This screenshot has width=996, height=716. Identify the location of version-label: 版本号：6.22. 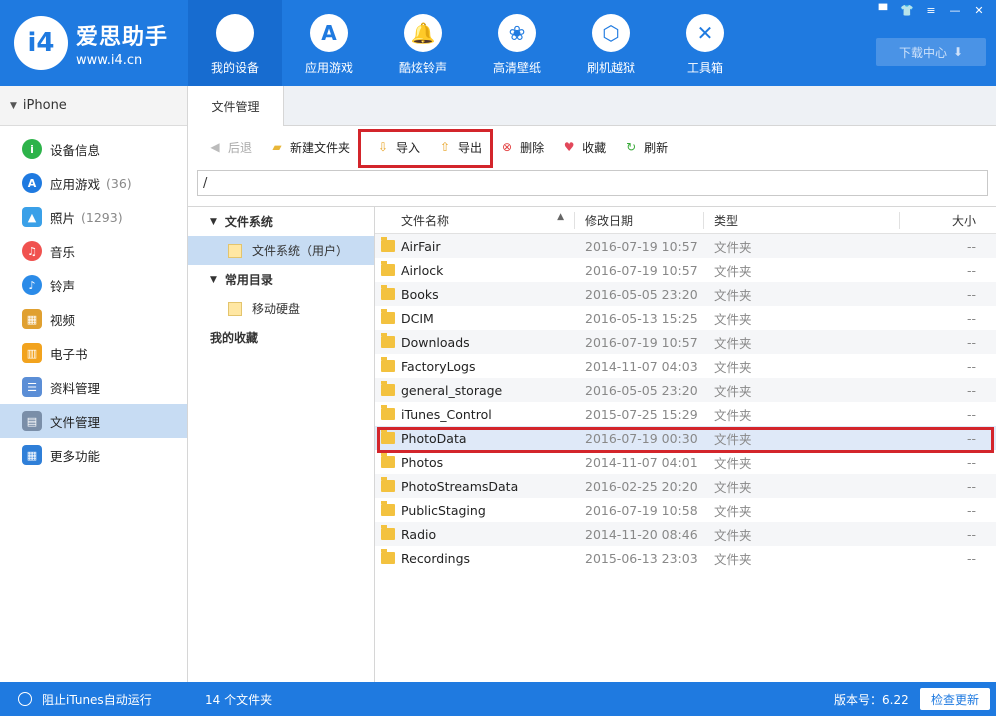
(871, 699).